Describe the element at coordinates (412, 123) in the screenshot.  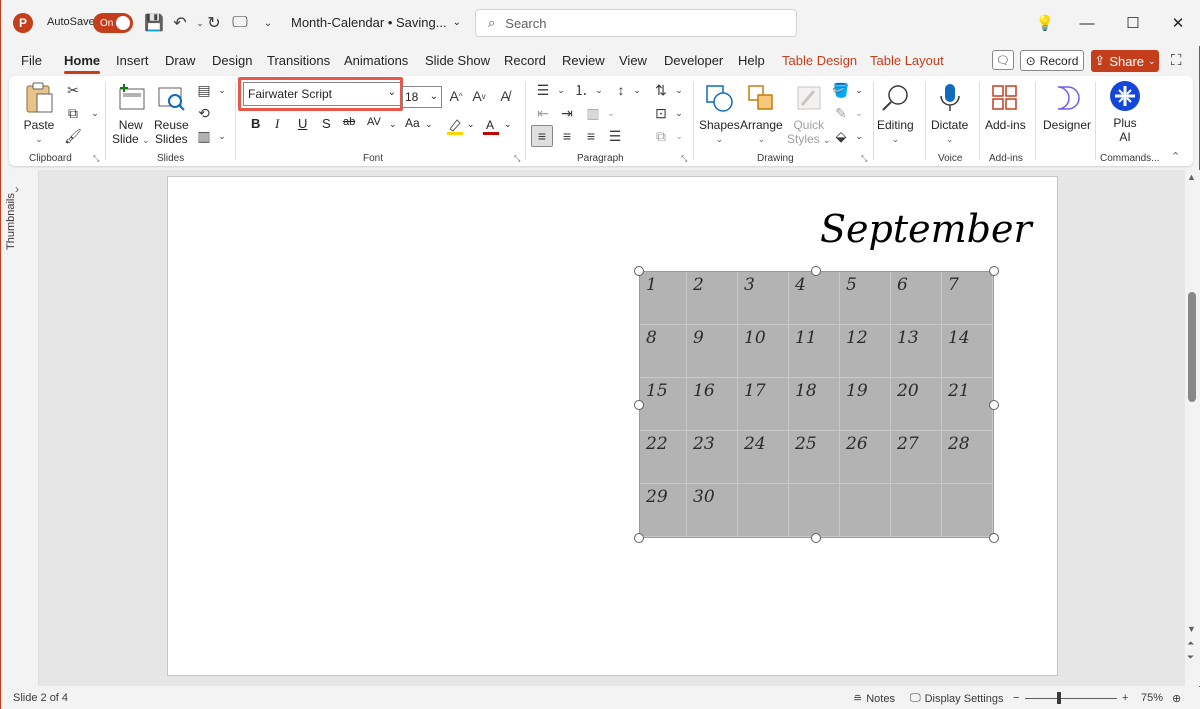
I see `change-case-button: Aa` at that location.